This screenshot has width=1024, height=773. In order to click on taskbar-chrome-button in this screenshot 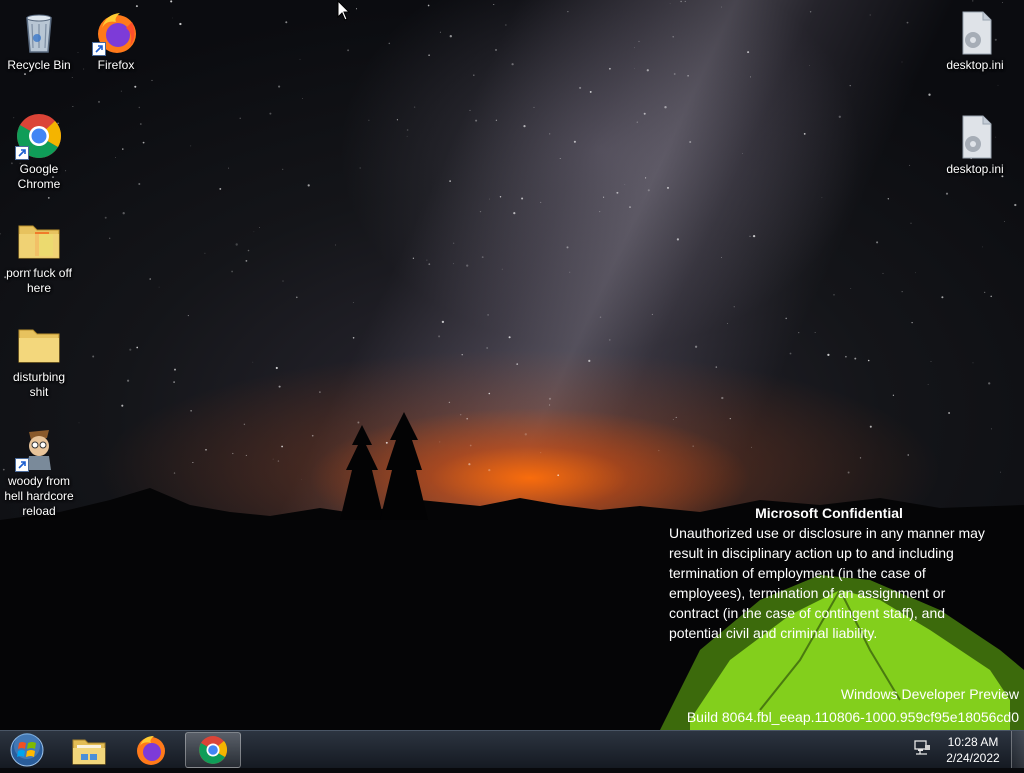, I will do `click(213, 750)`.